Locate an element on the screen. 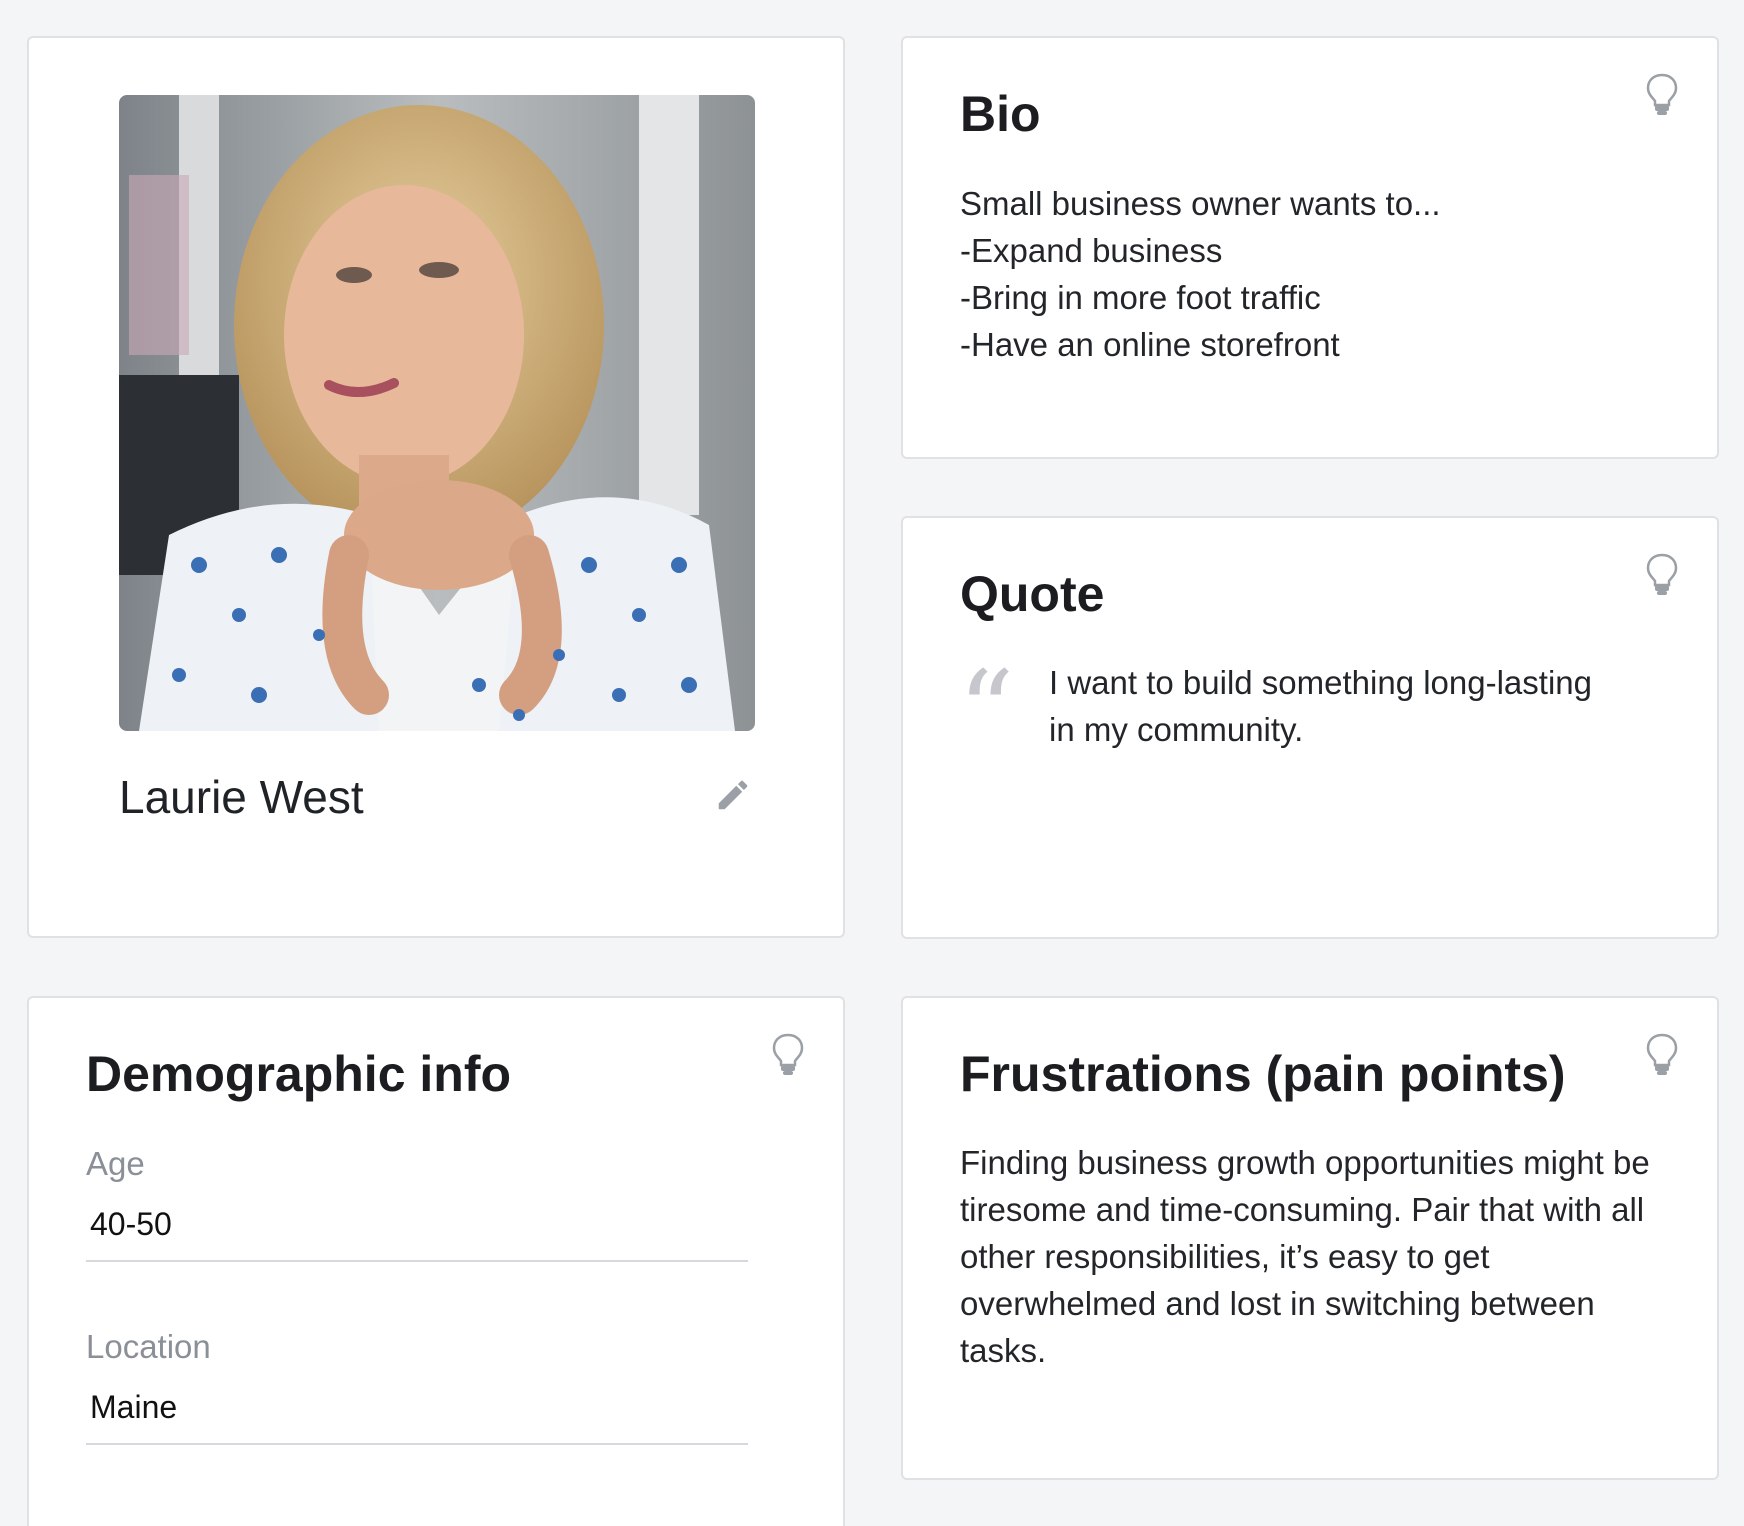  edit-name-button is located at coordinates (733, 795).